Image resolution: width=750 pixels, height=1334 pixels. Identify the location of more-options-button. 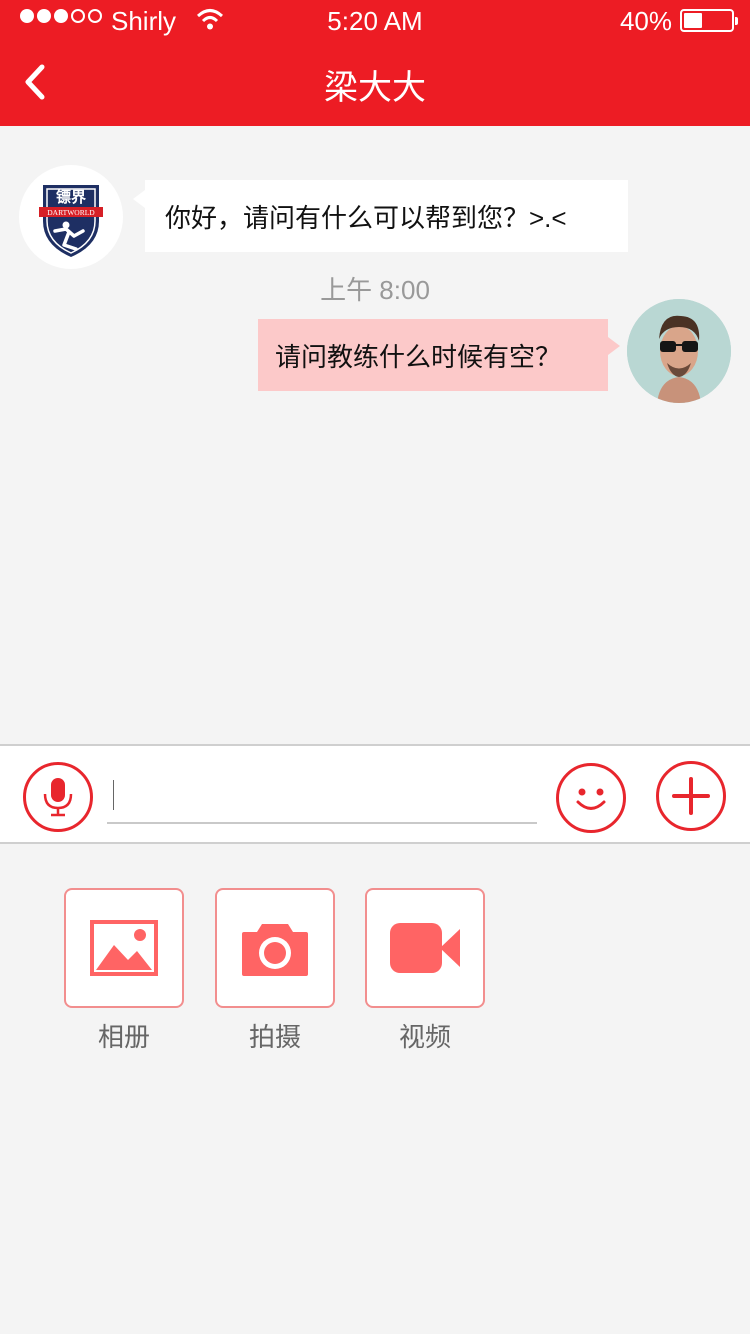
(691, 796).